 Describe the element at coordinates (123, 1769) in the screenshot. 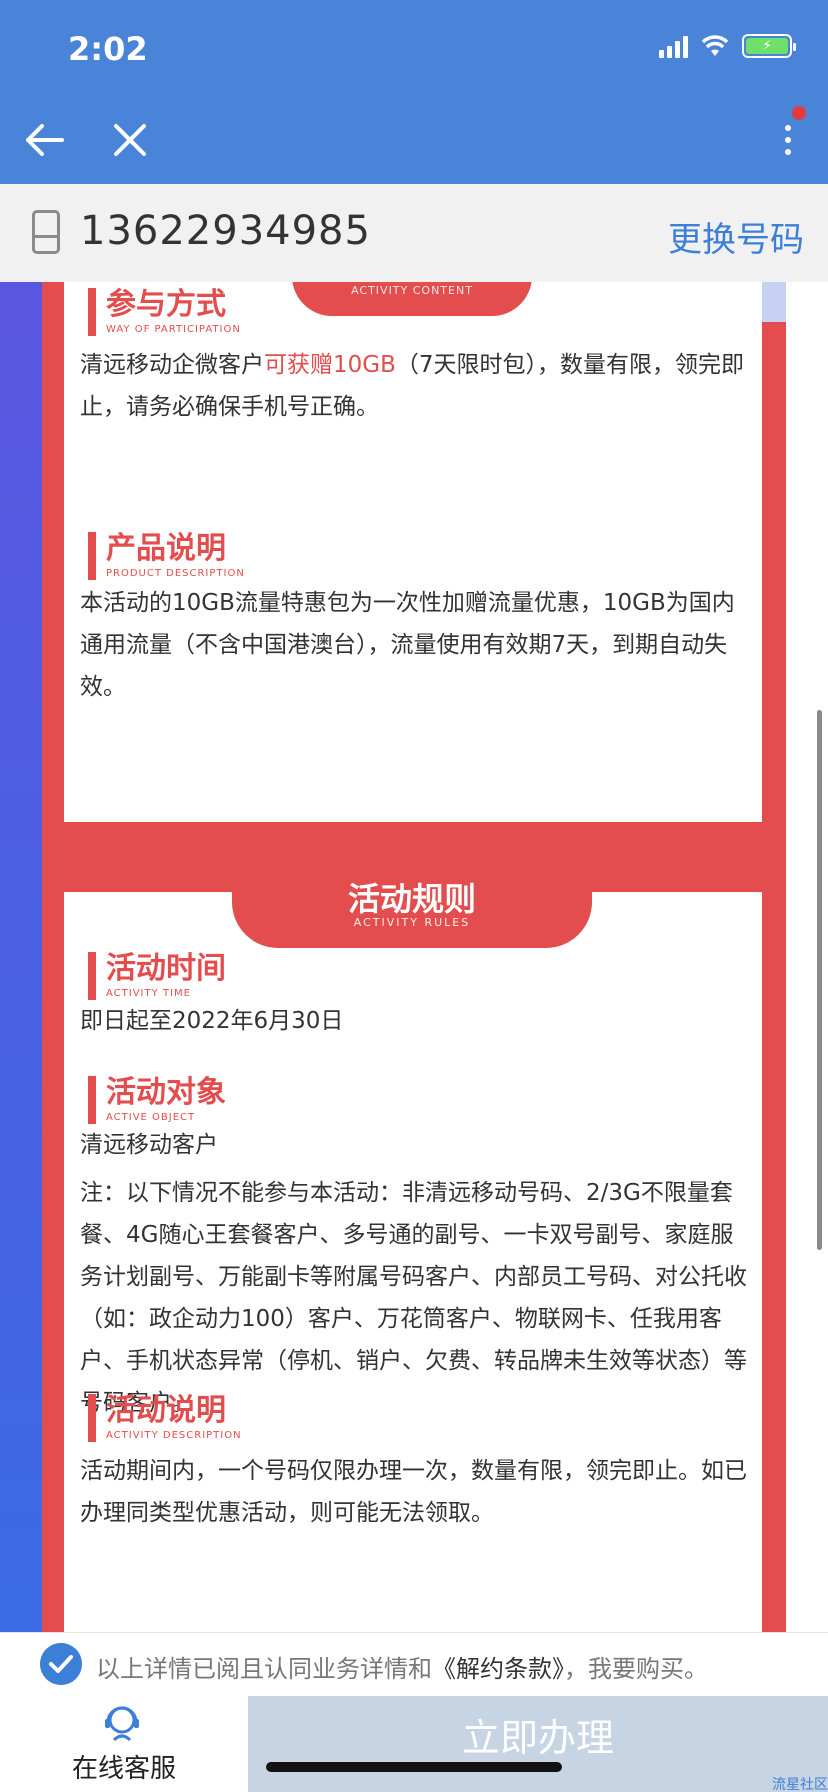

I see `online-service-label: 在线客服` at that location.